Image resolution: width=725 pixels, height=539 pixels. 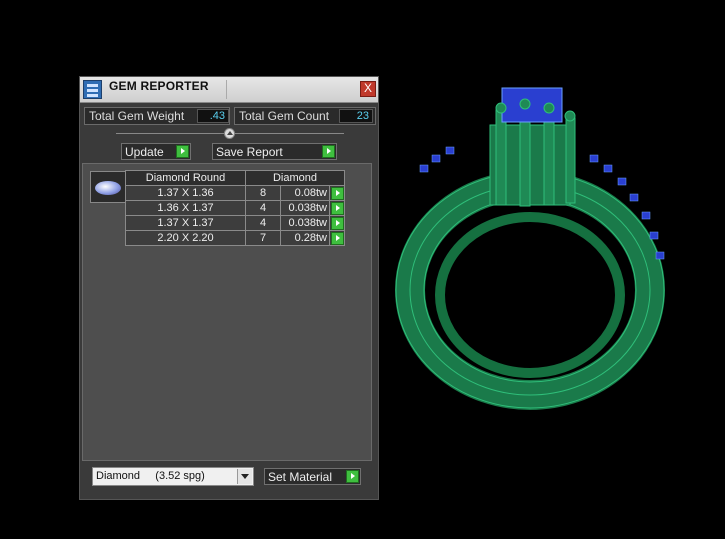 I want to click on window-title: GEM REPORTER, so click(x=159, y=86).